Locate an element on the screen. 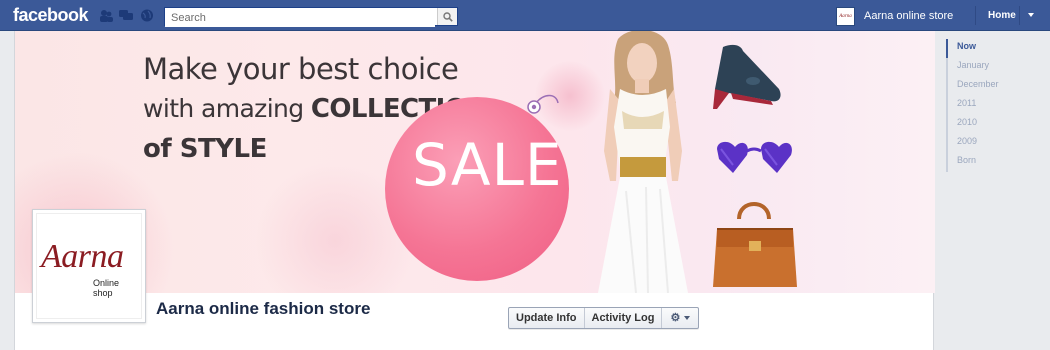 The height and width of the screenshot is (350, 1050). activity-log-button: Activity Log is located at coordinates (624, 318).